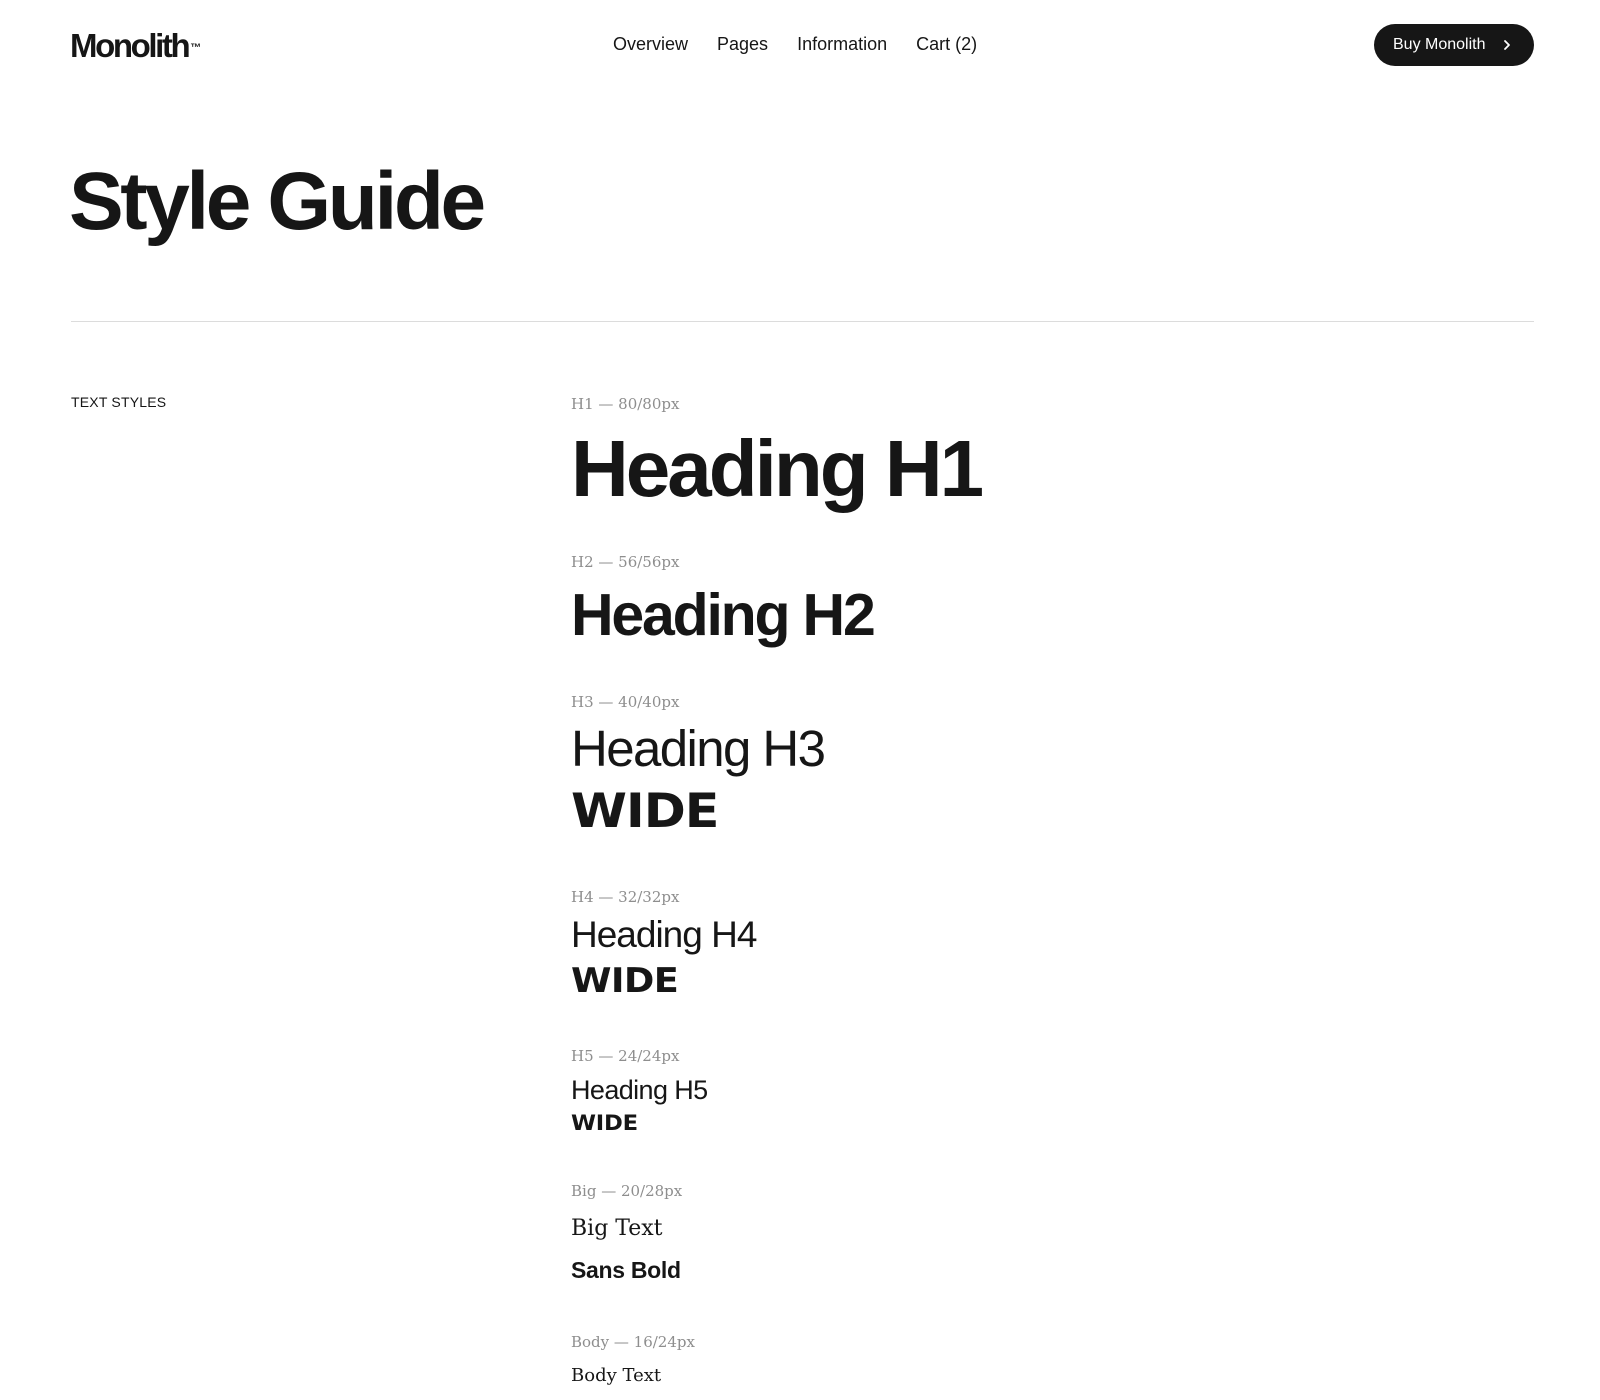 The image size is (1600, 1400). Describe the element at coordinates (633, 1342) in the screenshot. I see `body-spec: Body — 16/24px` at that location.